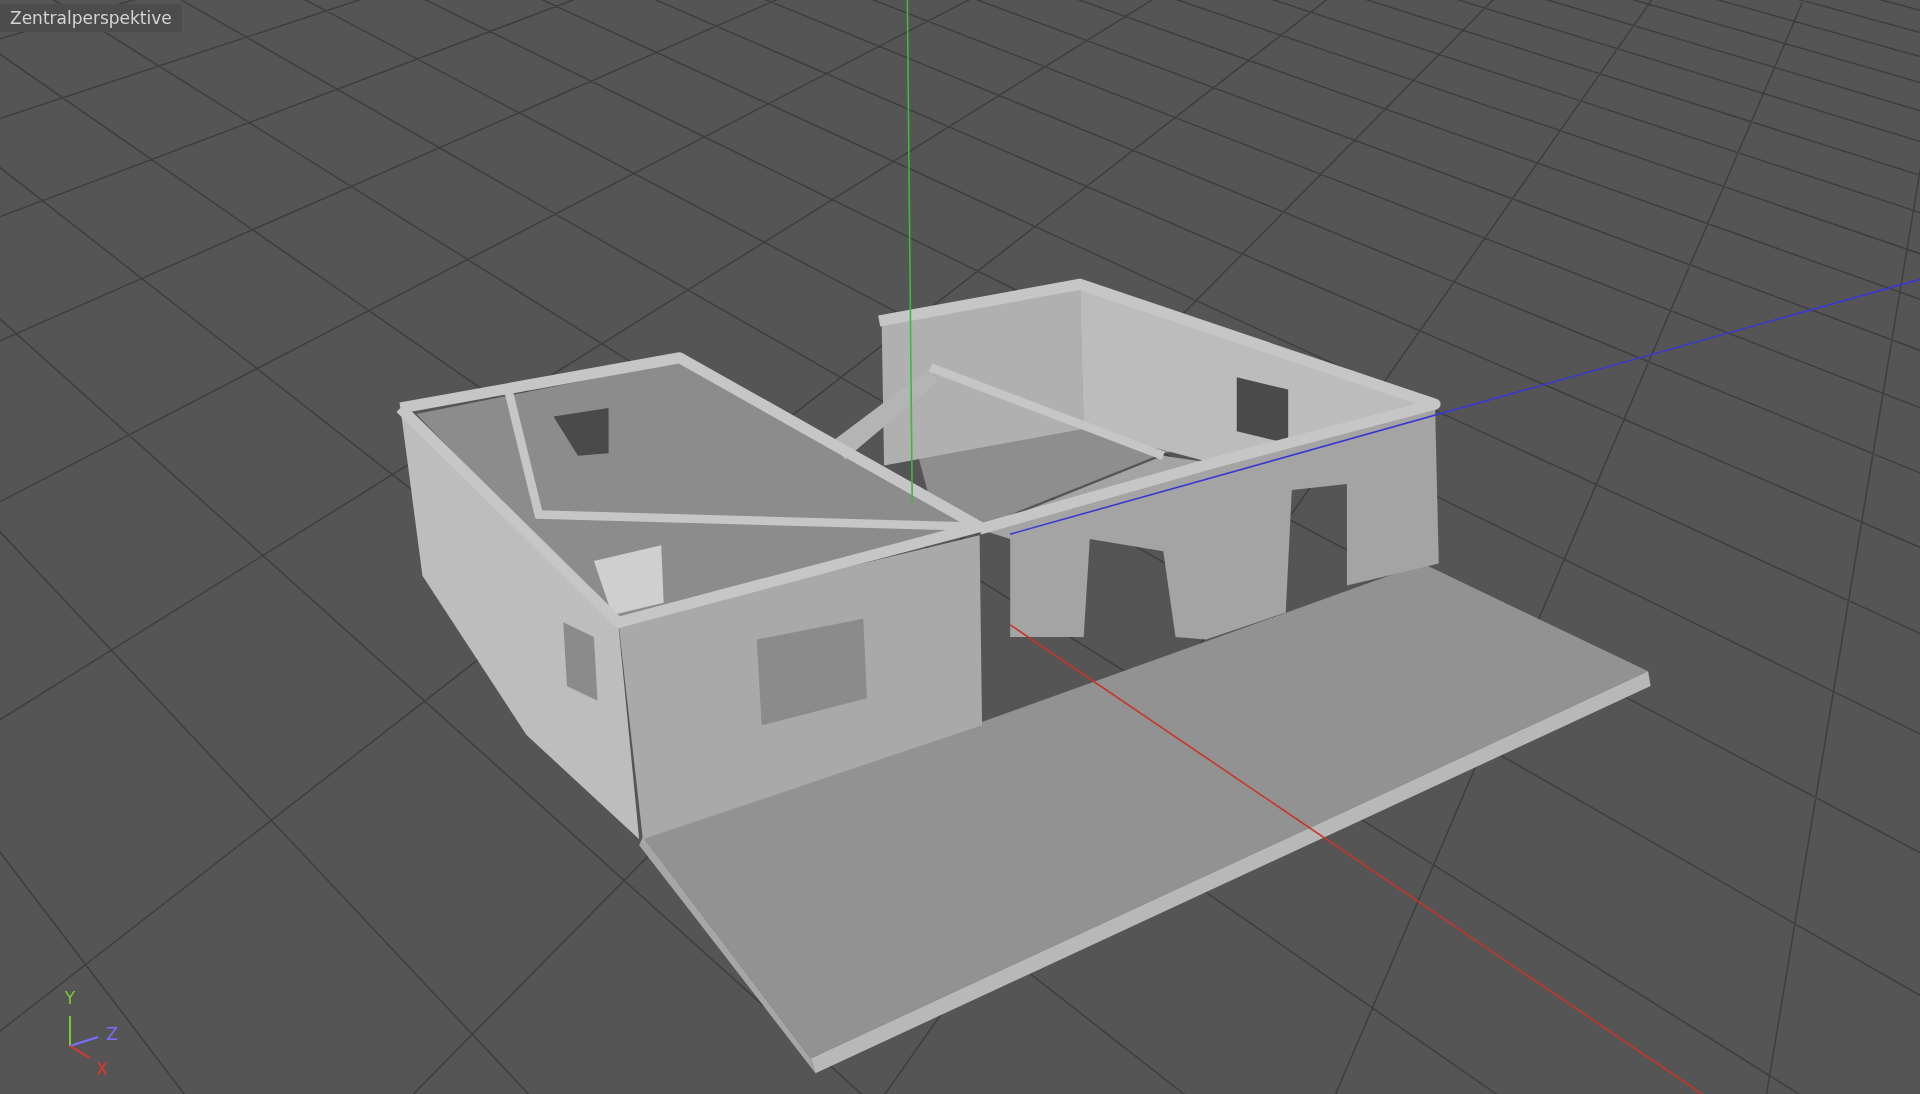  What do you see at coordinates (91, 18) in the screenshot?
I see `view-title: Zentralperspektive` at bounding box center [91, 18].